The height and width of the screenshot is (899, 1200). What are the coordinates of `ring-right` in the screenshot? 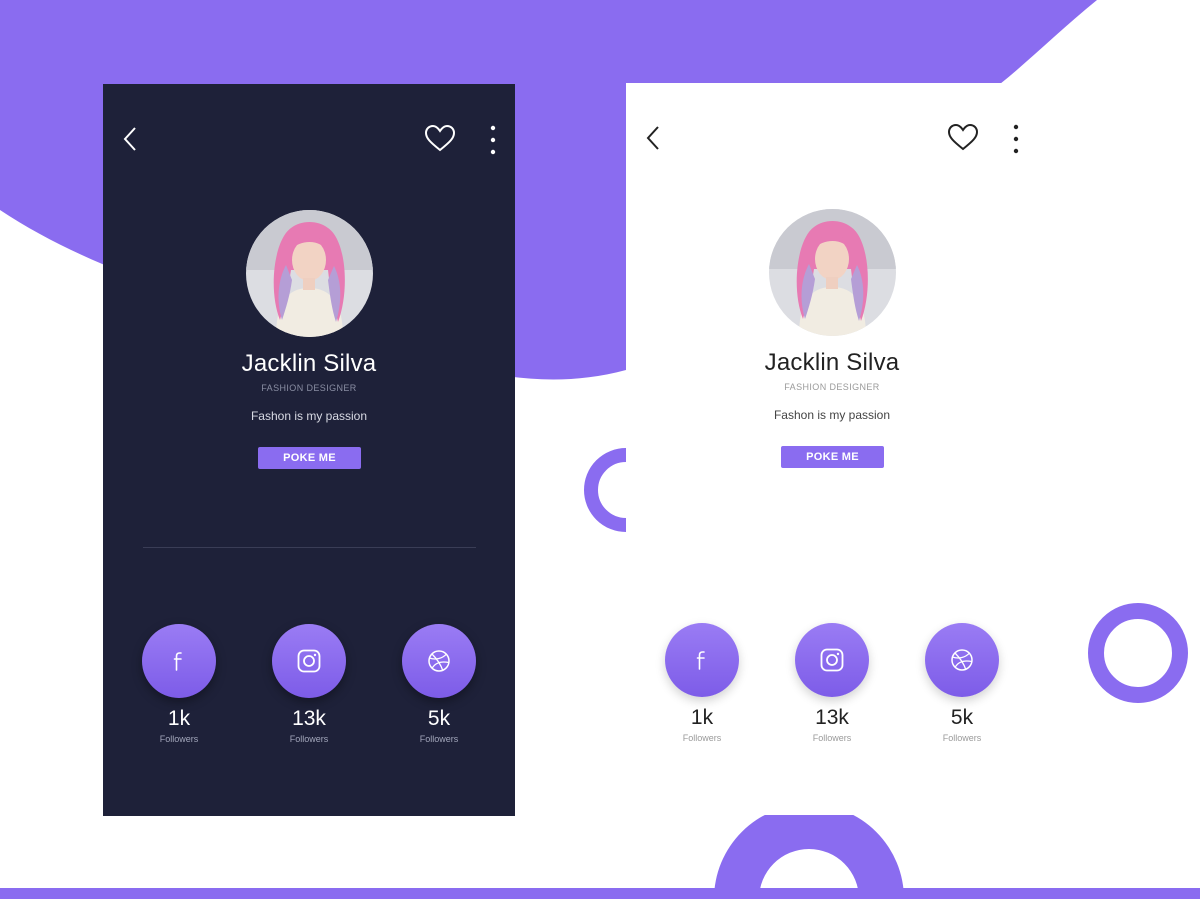 It's located at (1138, 653).